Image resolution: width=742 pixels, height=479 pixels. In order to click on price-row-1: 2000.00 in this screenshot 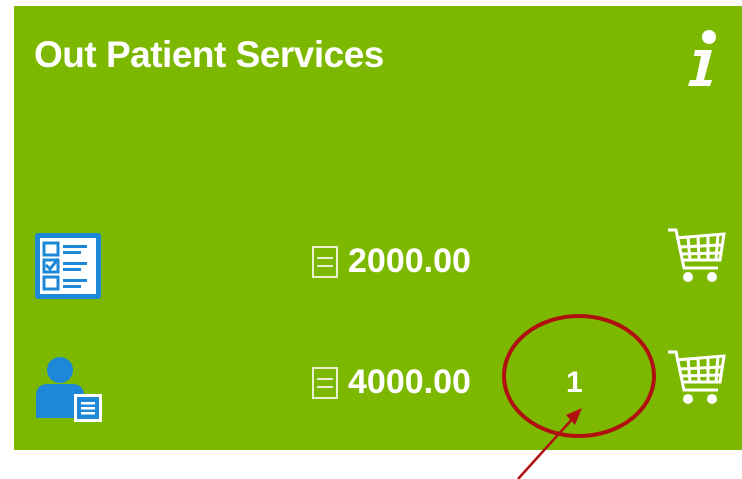, I will do `click(391, 261)`.